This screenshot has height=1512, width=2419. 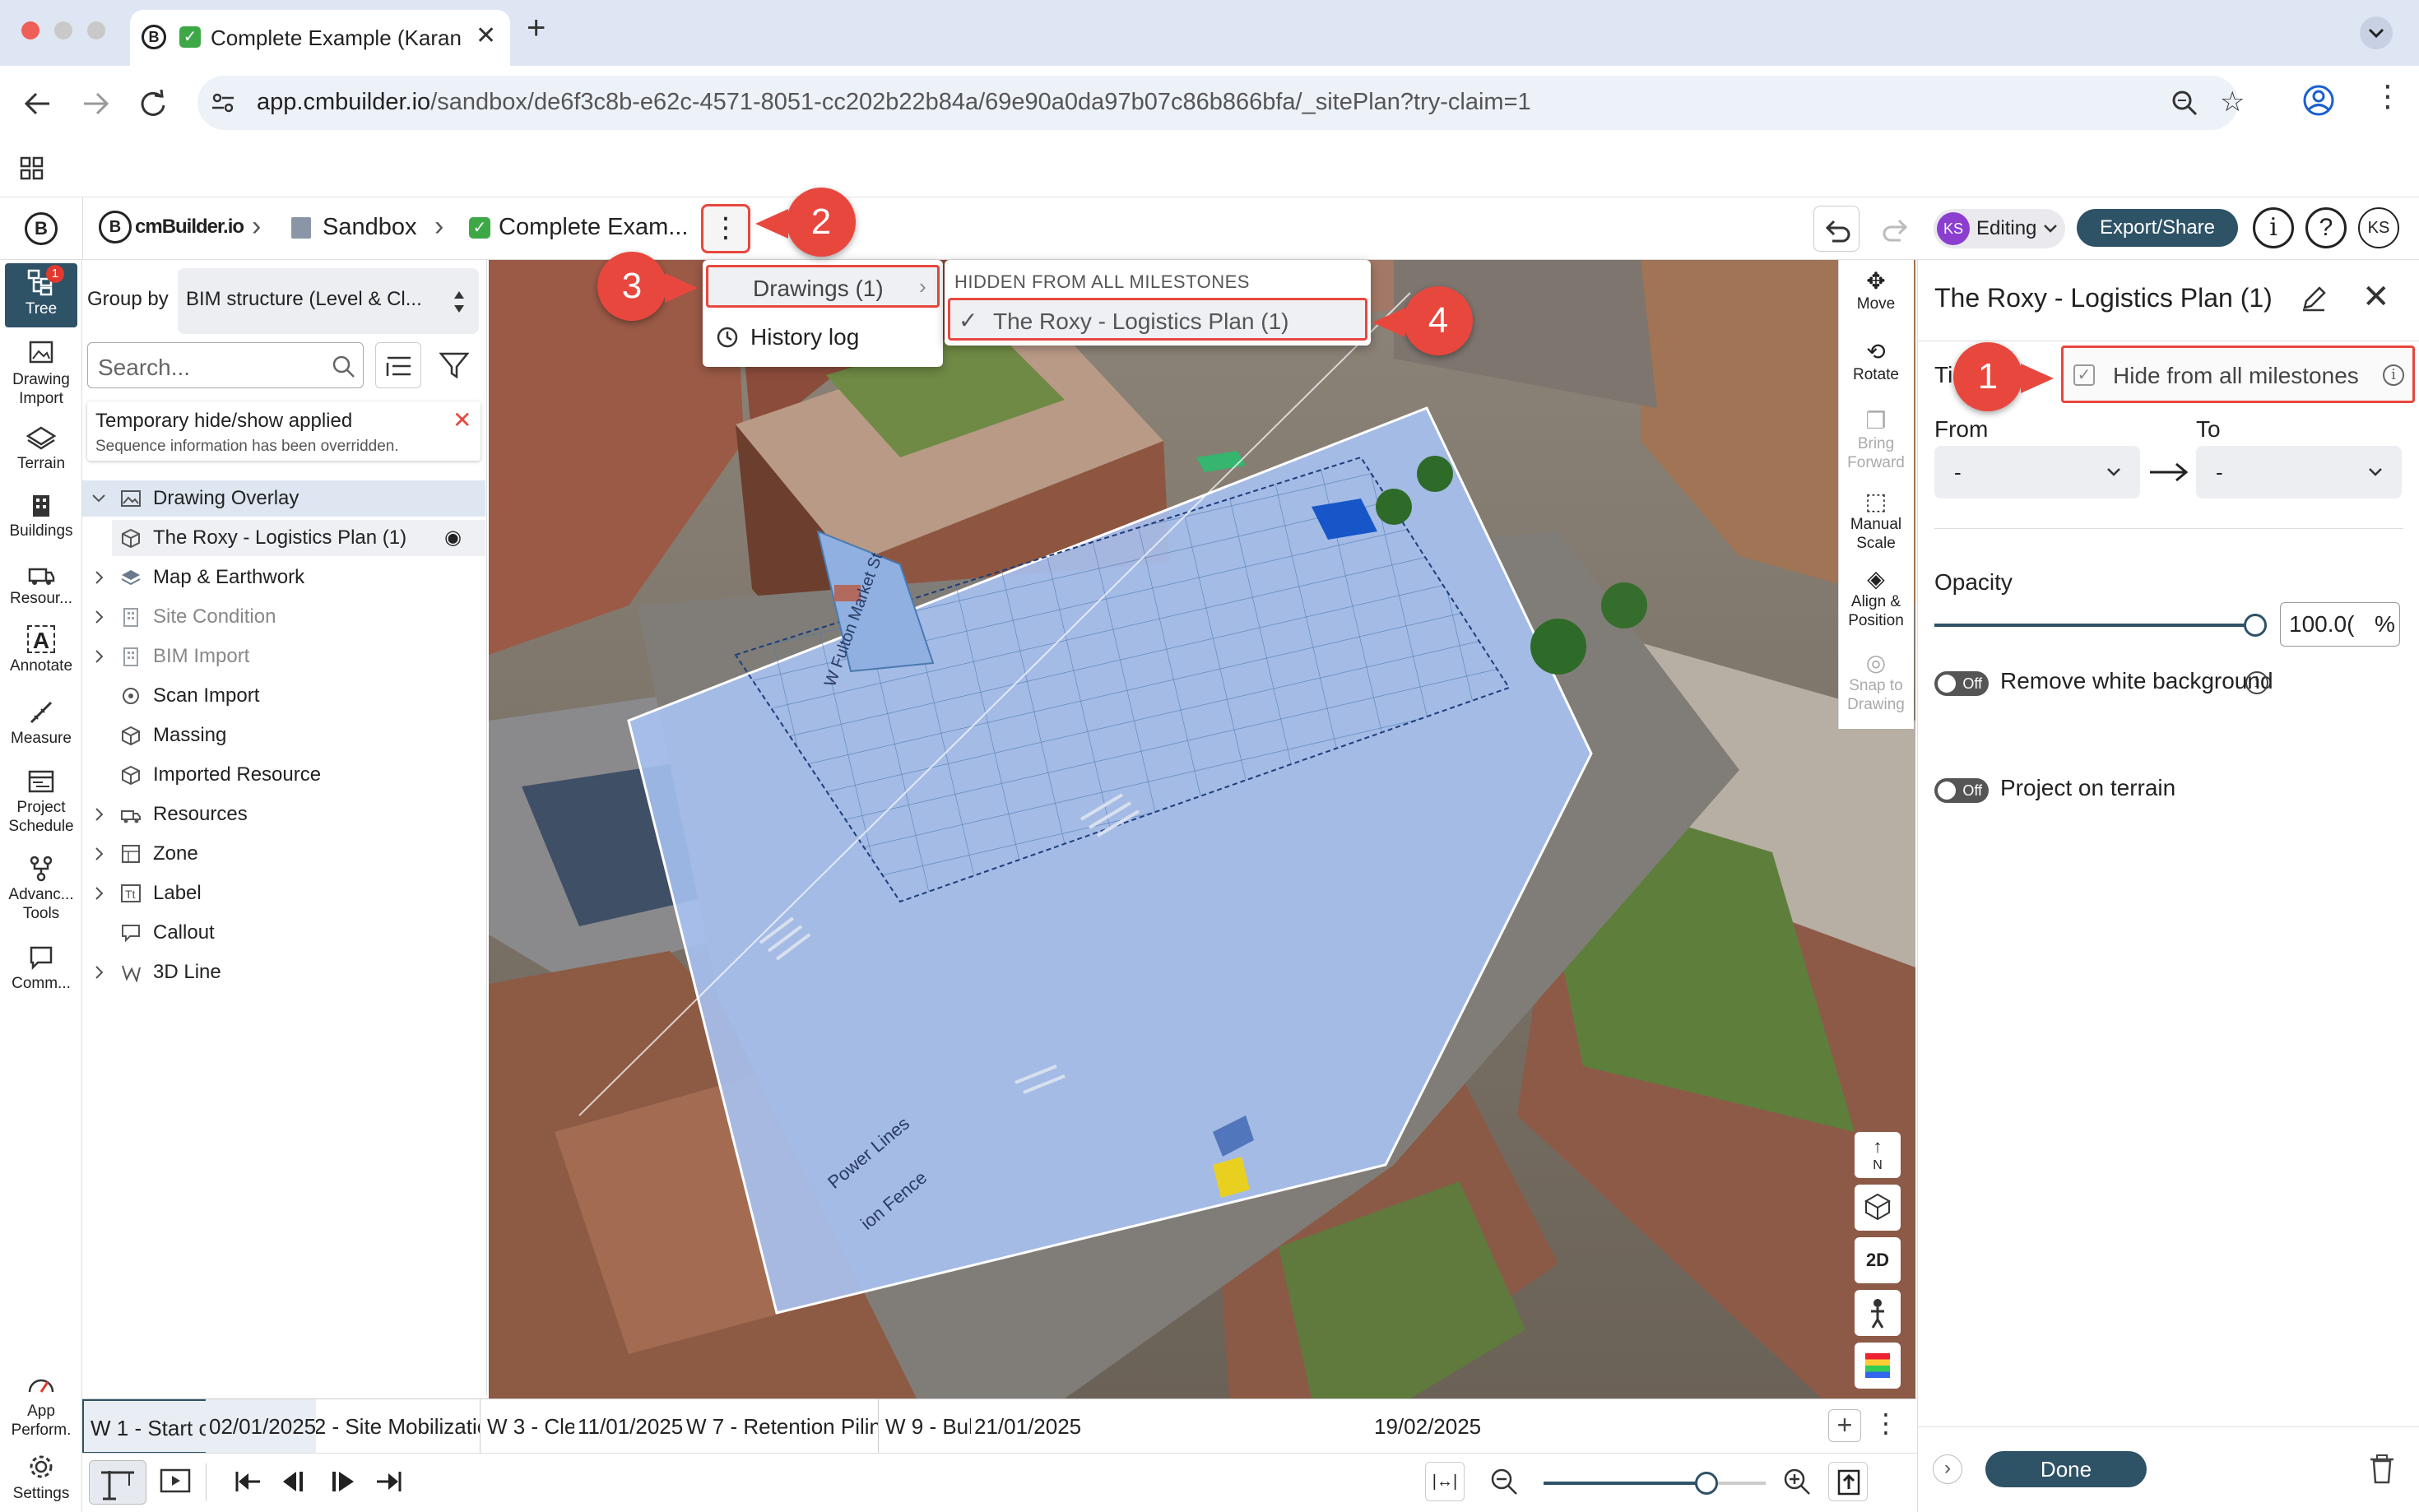 I want to click on forward-arrow-icon, so click(x=95, y=103).